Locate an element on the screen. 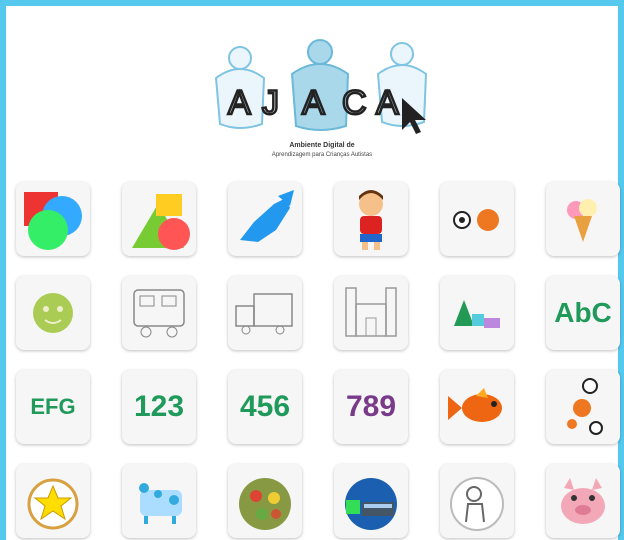 This screenshot has height=540, width=624. balls-icon is located at coordinates (476, 220).